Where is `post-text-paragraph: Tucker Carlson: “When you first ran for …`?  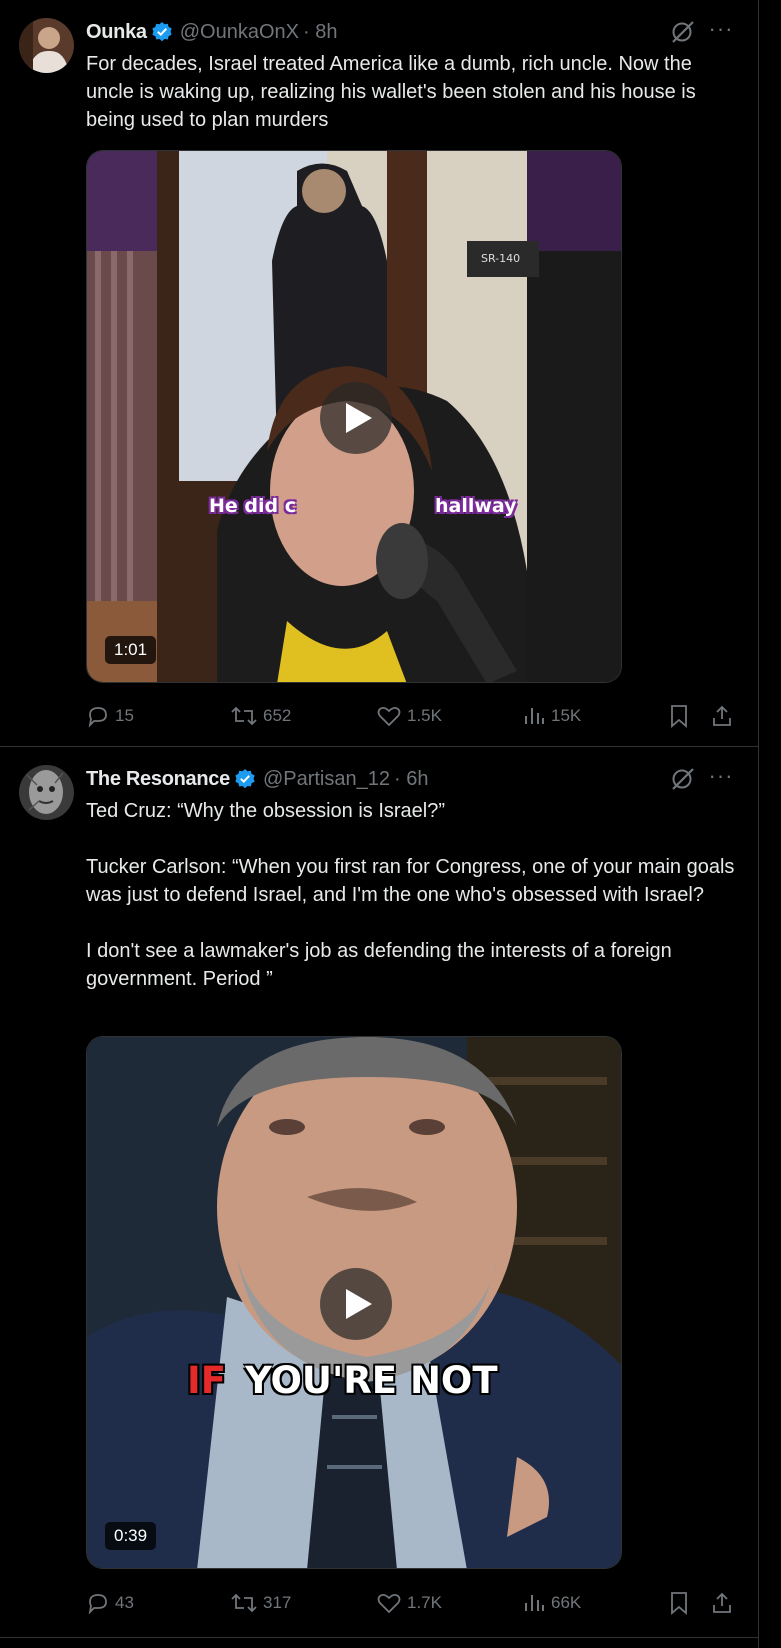
post-text-paragraph: Tucker Carlson: “When you first ran for … is located at coordinates (410, 881).